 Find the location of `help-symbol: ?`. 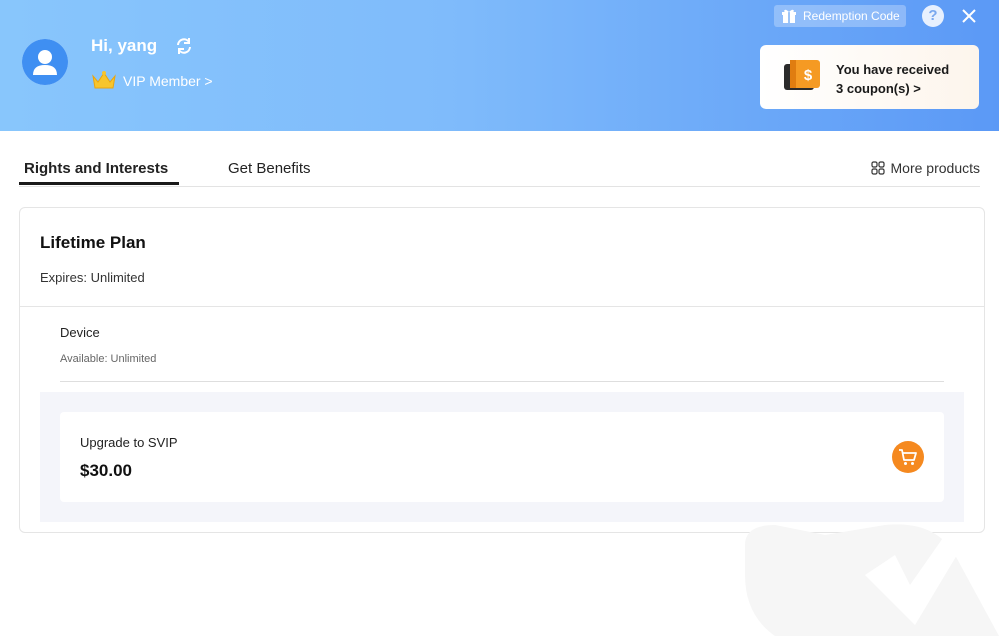

help-symbol: ? is located at coordinates (933, 15).